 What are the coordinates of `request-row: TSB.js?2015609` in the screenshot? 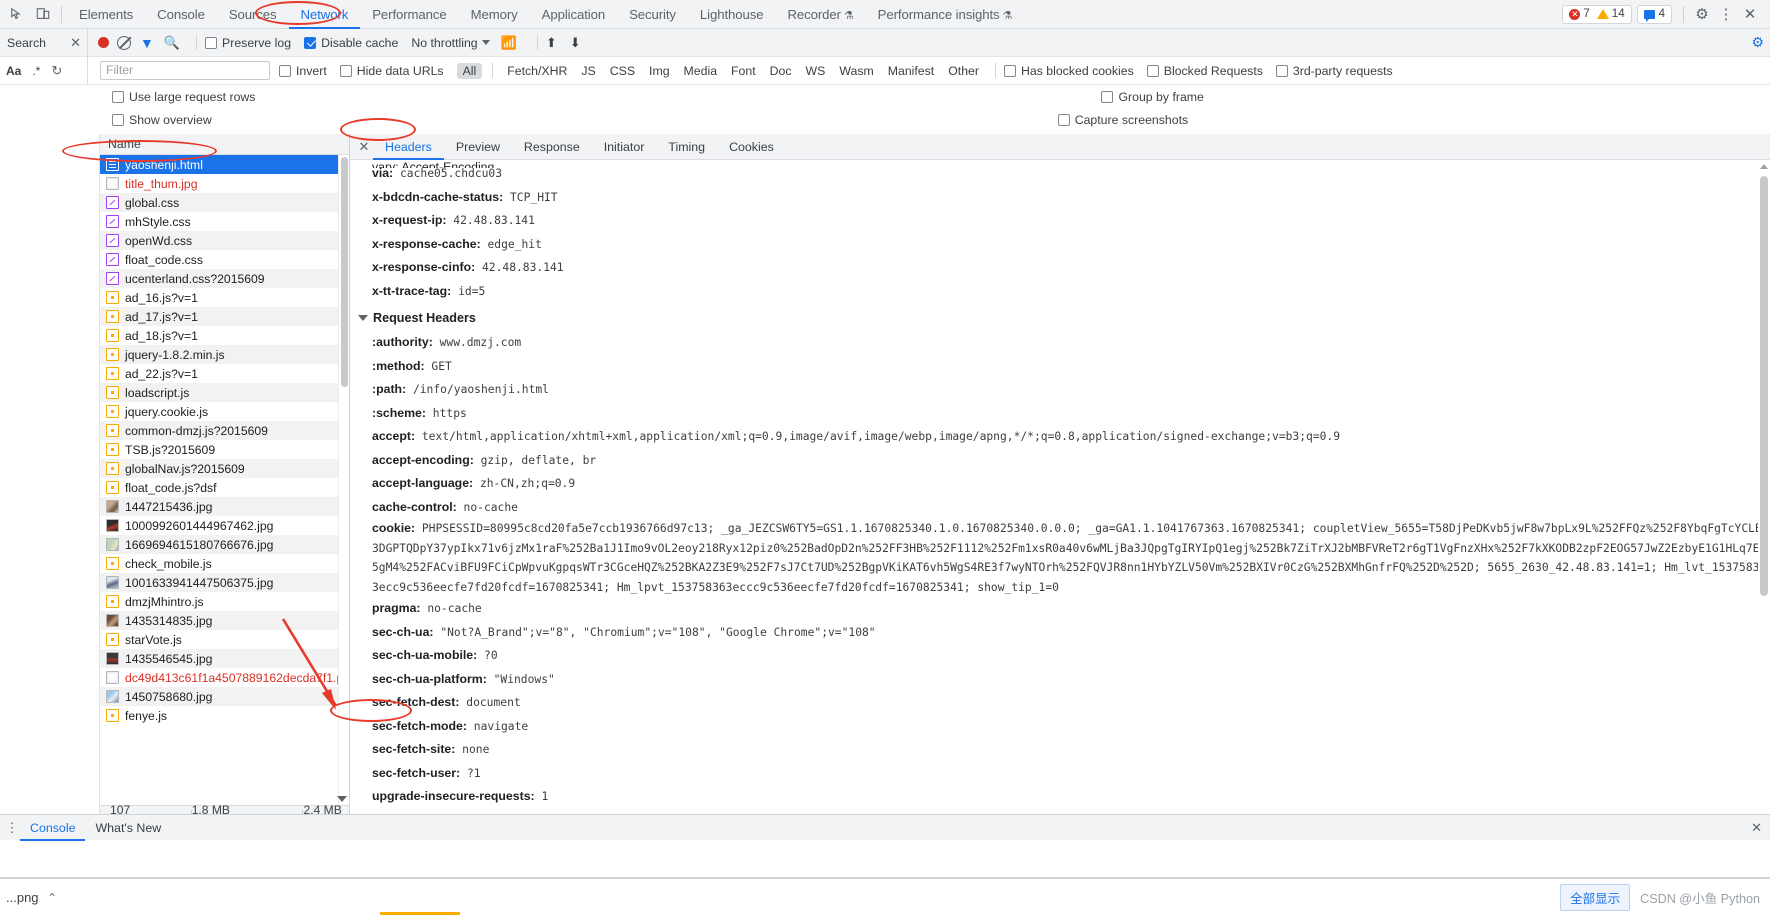 It's located at (224, 449).